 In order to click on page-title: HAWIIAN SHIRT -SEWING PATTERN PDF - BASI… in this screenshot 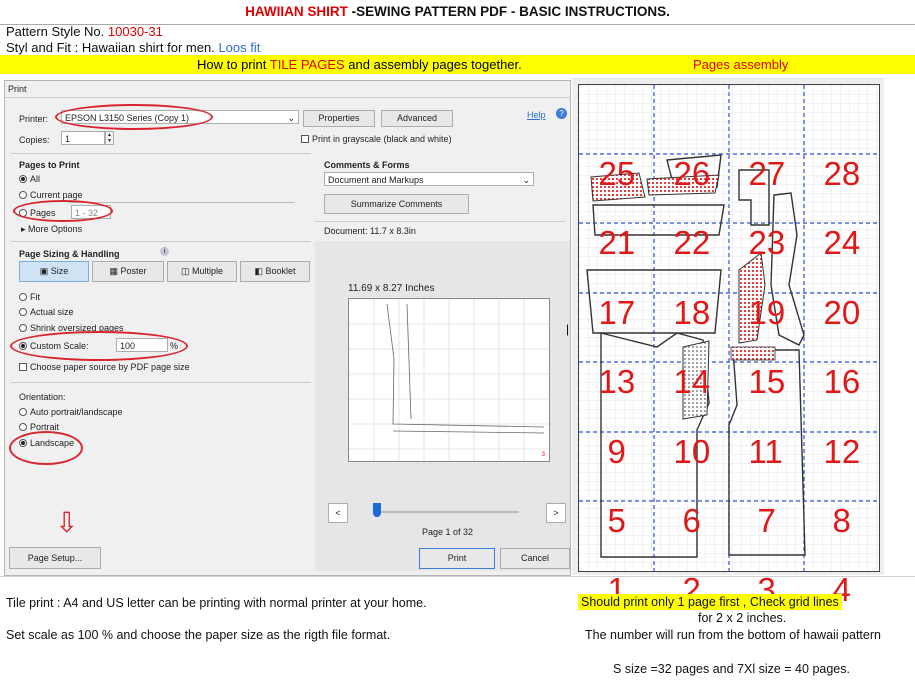, I will do `click(457, 12)`.